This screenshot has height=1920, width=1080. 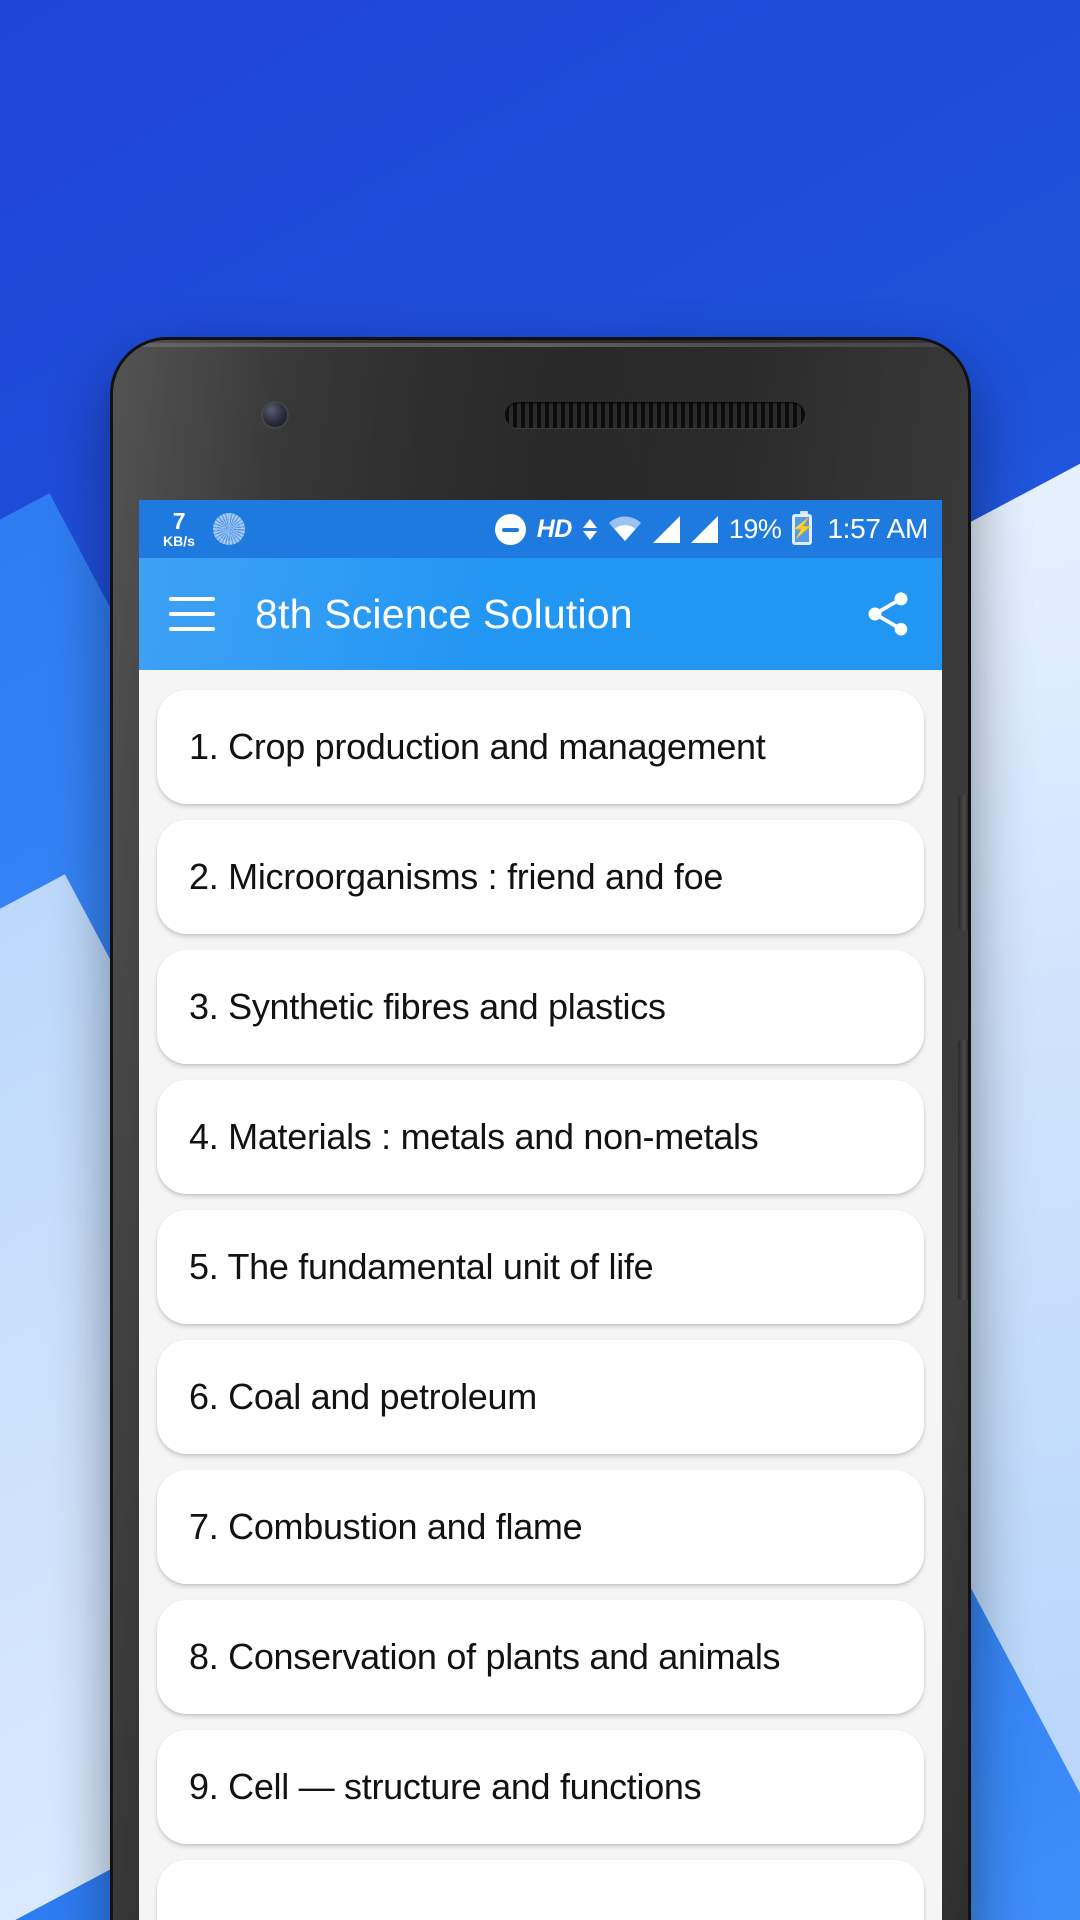 I want to click on app-bar: 8th Science Solution, so click(x=540, y=614).